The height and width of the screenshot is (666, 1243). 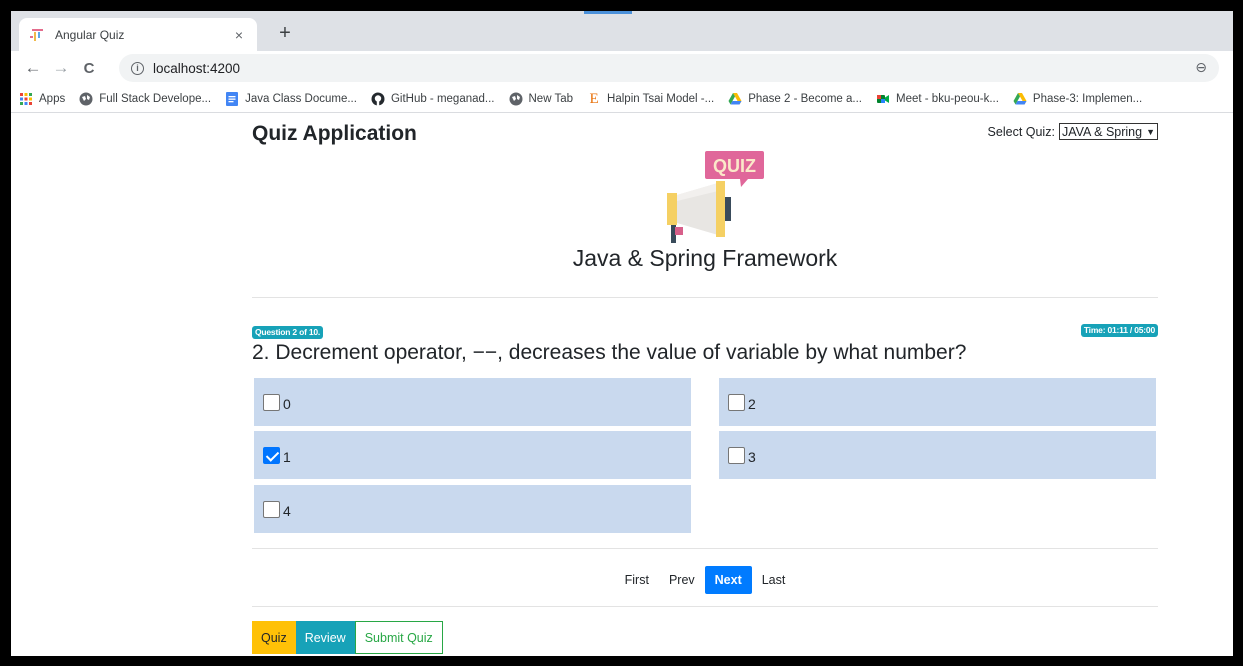 I want to click on select-quiz-label: Select Quiz:, so click(x=1021, y=131).